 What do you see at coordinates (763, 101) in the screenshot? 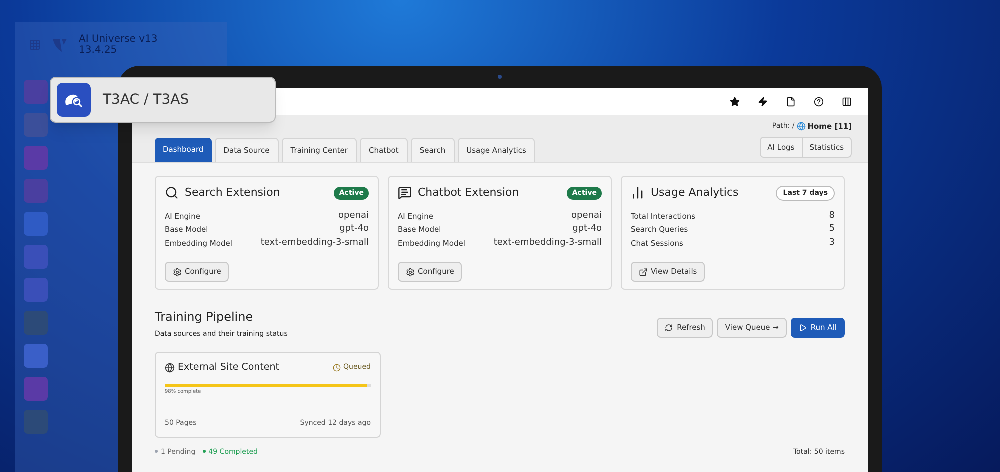
I see `bolt-icon` at bounding box center [763, 101].